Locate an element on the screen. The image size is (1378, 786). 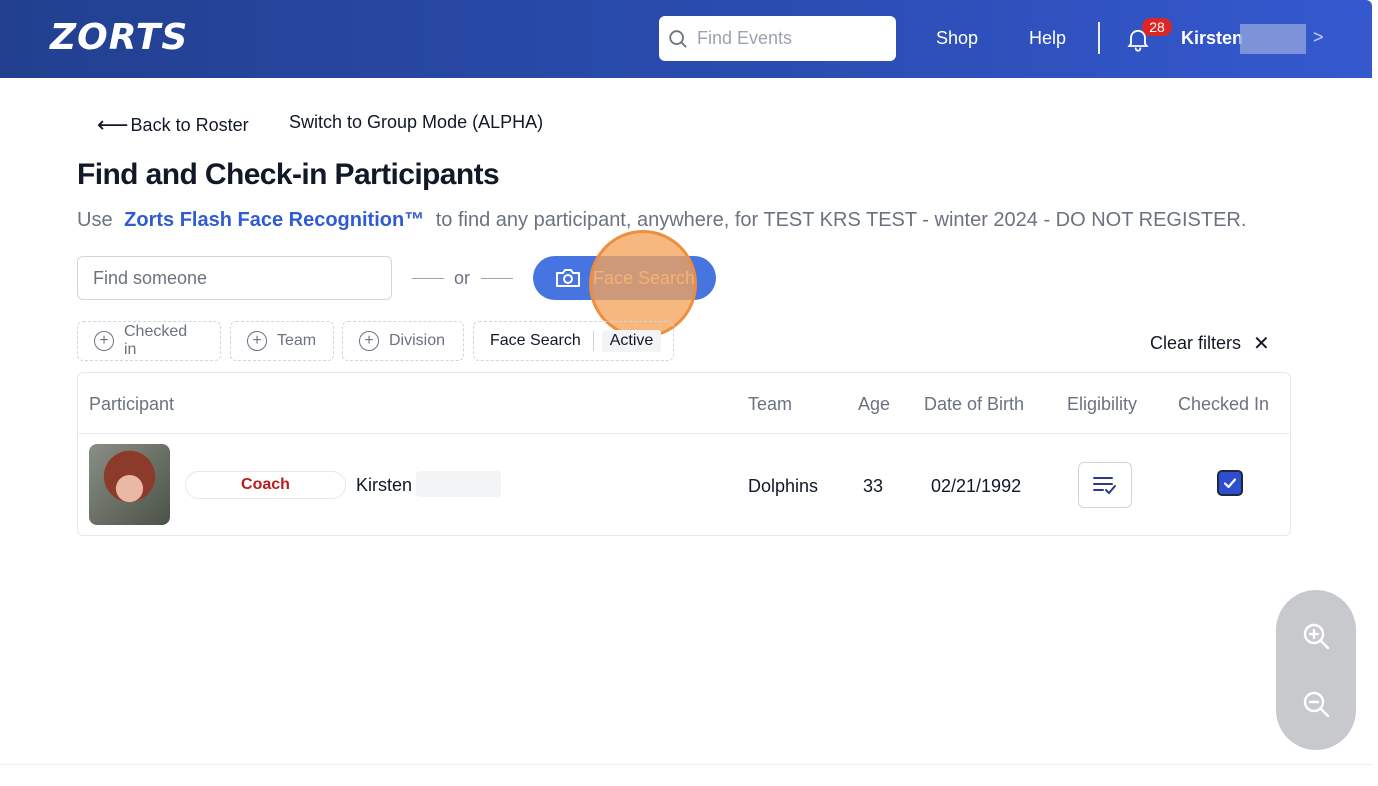
find-events-input is located at coordinates (792, 38).